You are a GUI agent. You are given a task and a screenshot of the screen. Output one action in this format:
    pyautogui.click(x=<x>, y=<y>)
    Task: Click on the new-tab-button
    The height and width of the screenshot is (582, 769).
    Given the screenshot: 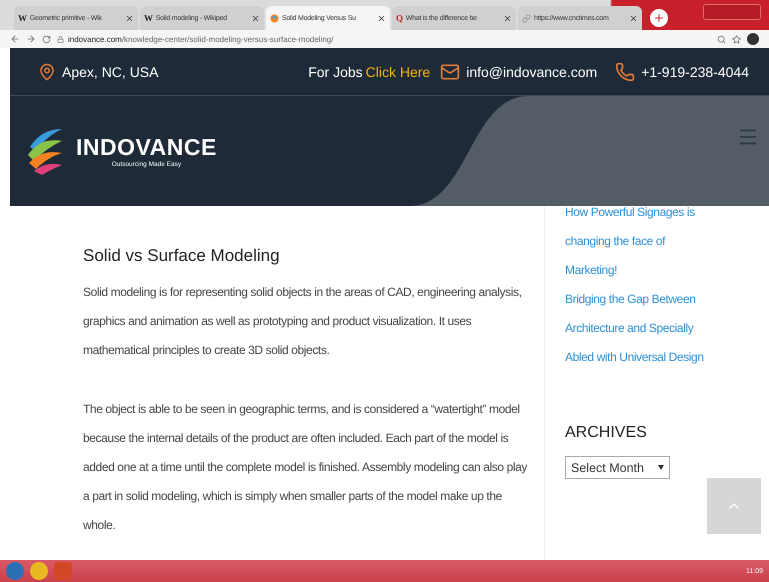 What is the action you would take?
    pyautogui.click(x=659, y=18)
    